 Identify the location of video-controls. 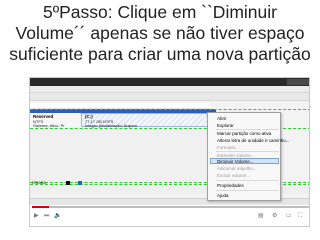
(169, 215).